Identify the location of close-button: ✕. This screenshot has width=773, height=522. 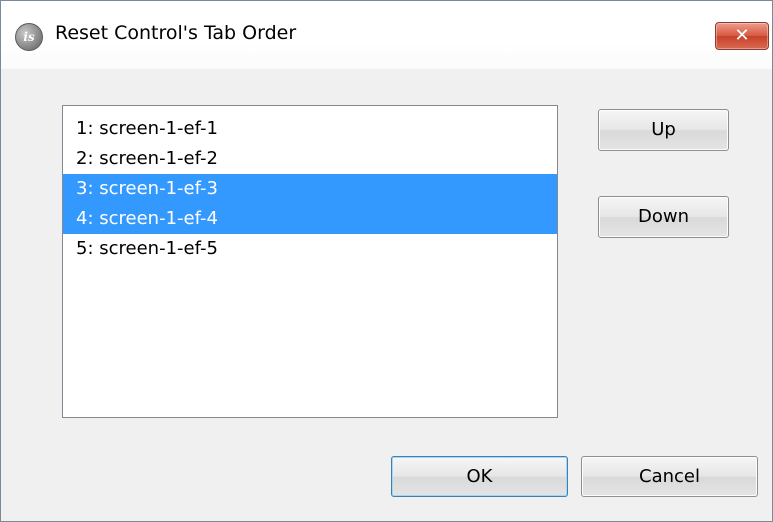
(742, 36).